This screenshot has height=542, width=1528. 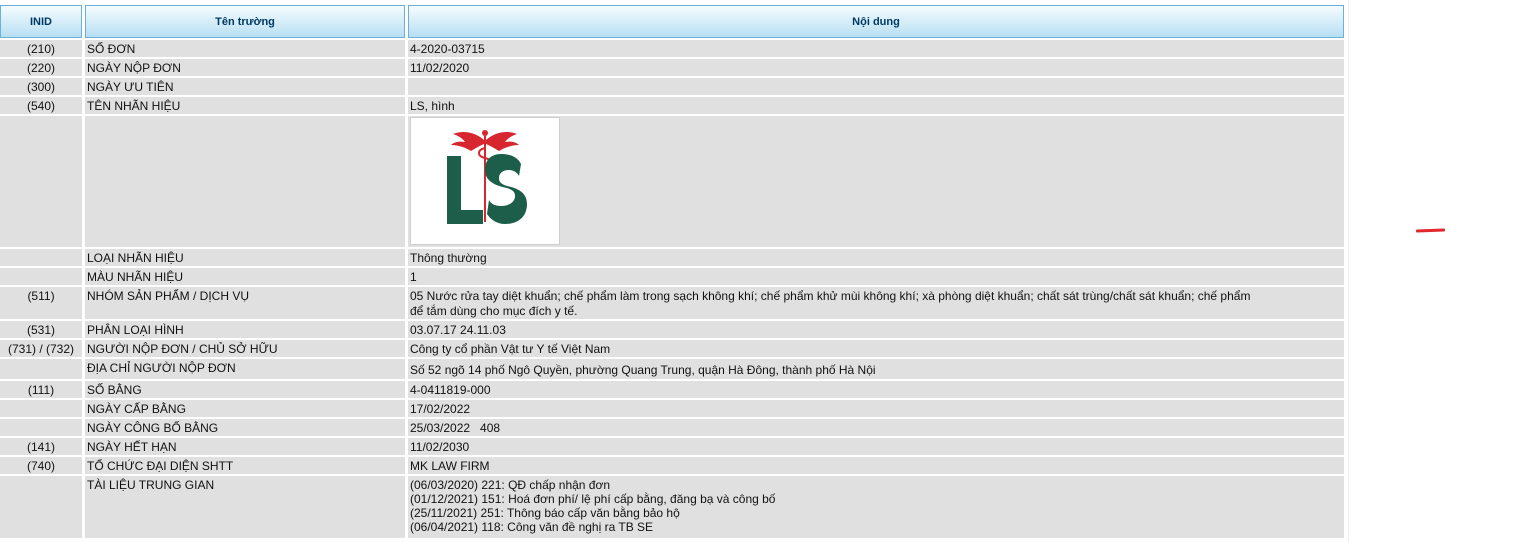 What do you see at coordinates (245, 446) in the screenshot?
I see `field-label: NGÀY HẾT HẠN` at bounding box center [245, 446].